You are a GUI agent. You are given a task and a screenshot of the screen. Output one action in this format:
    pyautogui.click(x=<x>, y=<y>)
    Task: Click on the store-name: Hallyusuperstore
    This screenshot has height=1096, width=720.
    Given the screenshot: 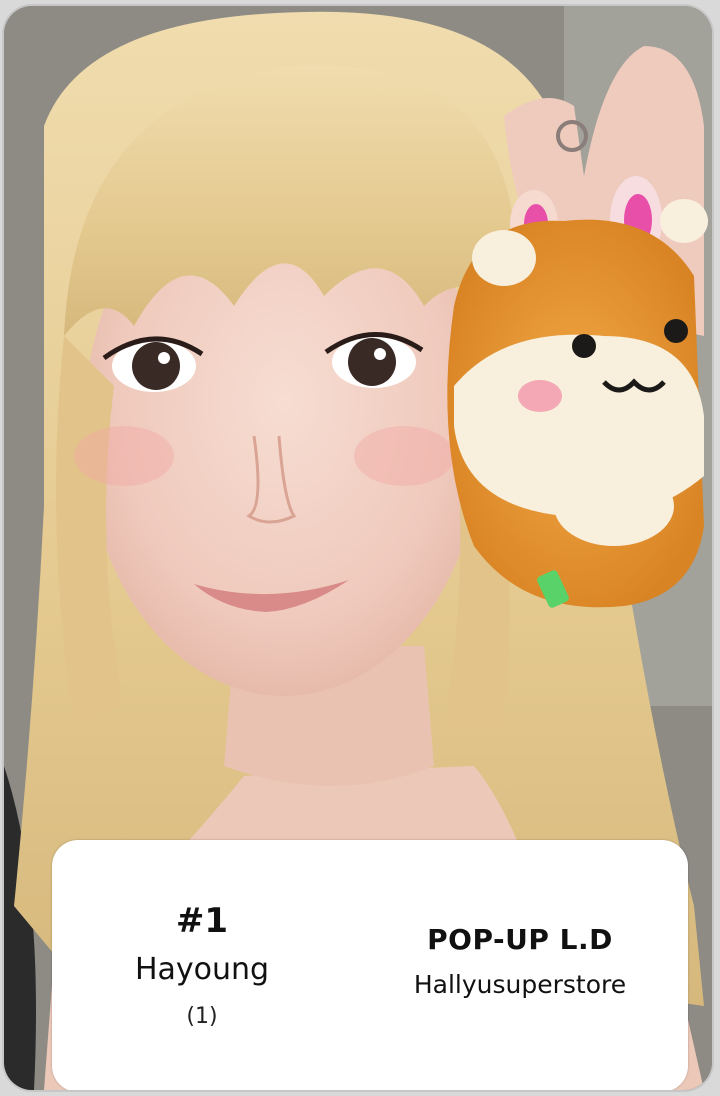 What is the action you would take?
    pyautogui.click(x=520, y=984)
    